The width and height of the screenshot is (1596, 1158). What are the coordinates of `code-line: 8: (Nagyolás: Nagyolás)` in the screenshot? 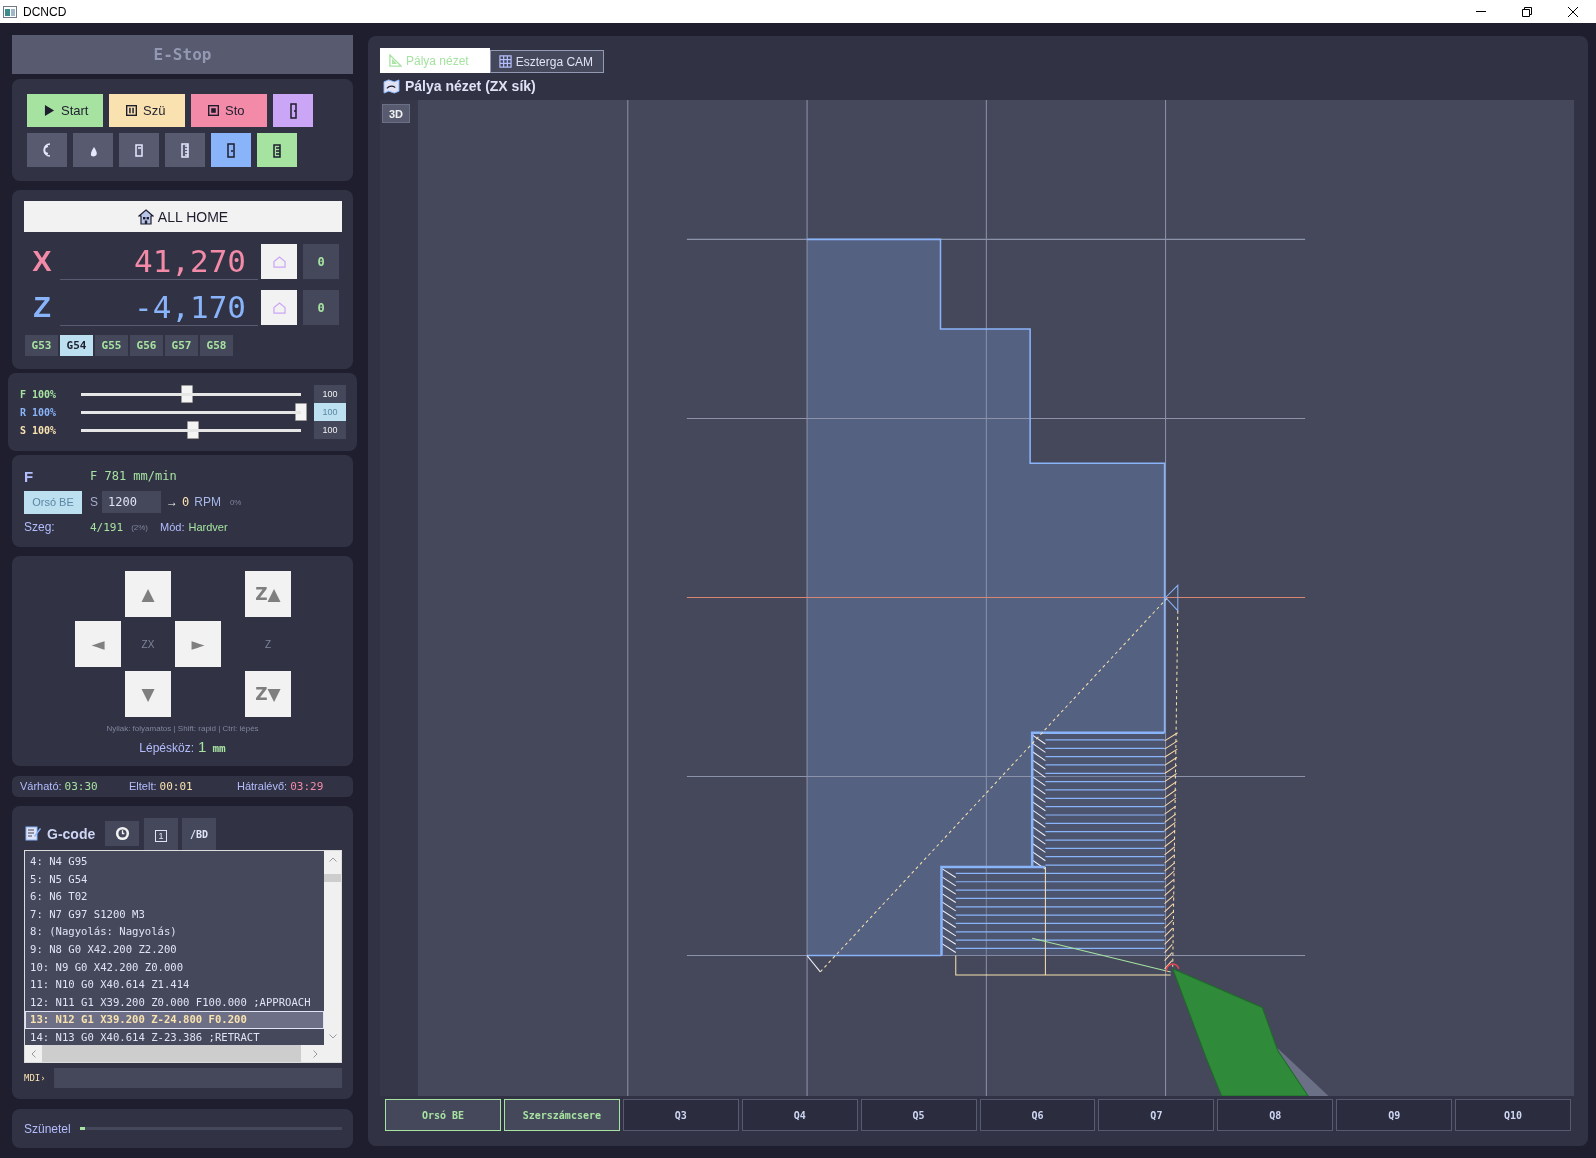 It's located at (174, 932).